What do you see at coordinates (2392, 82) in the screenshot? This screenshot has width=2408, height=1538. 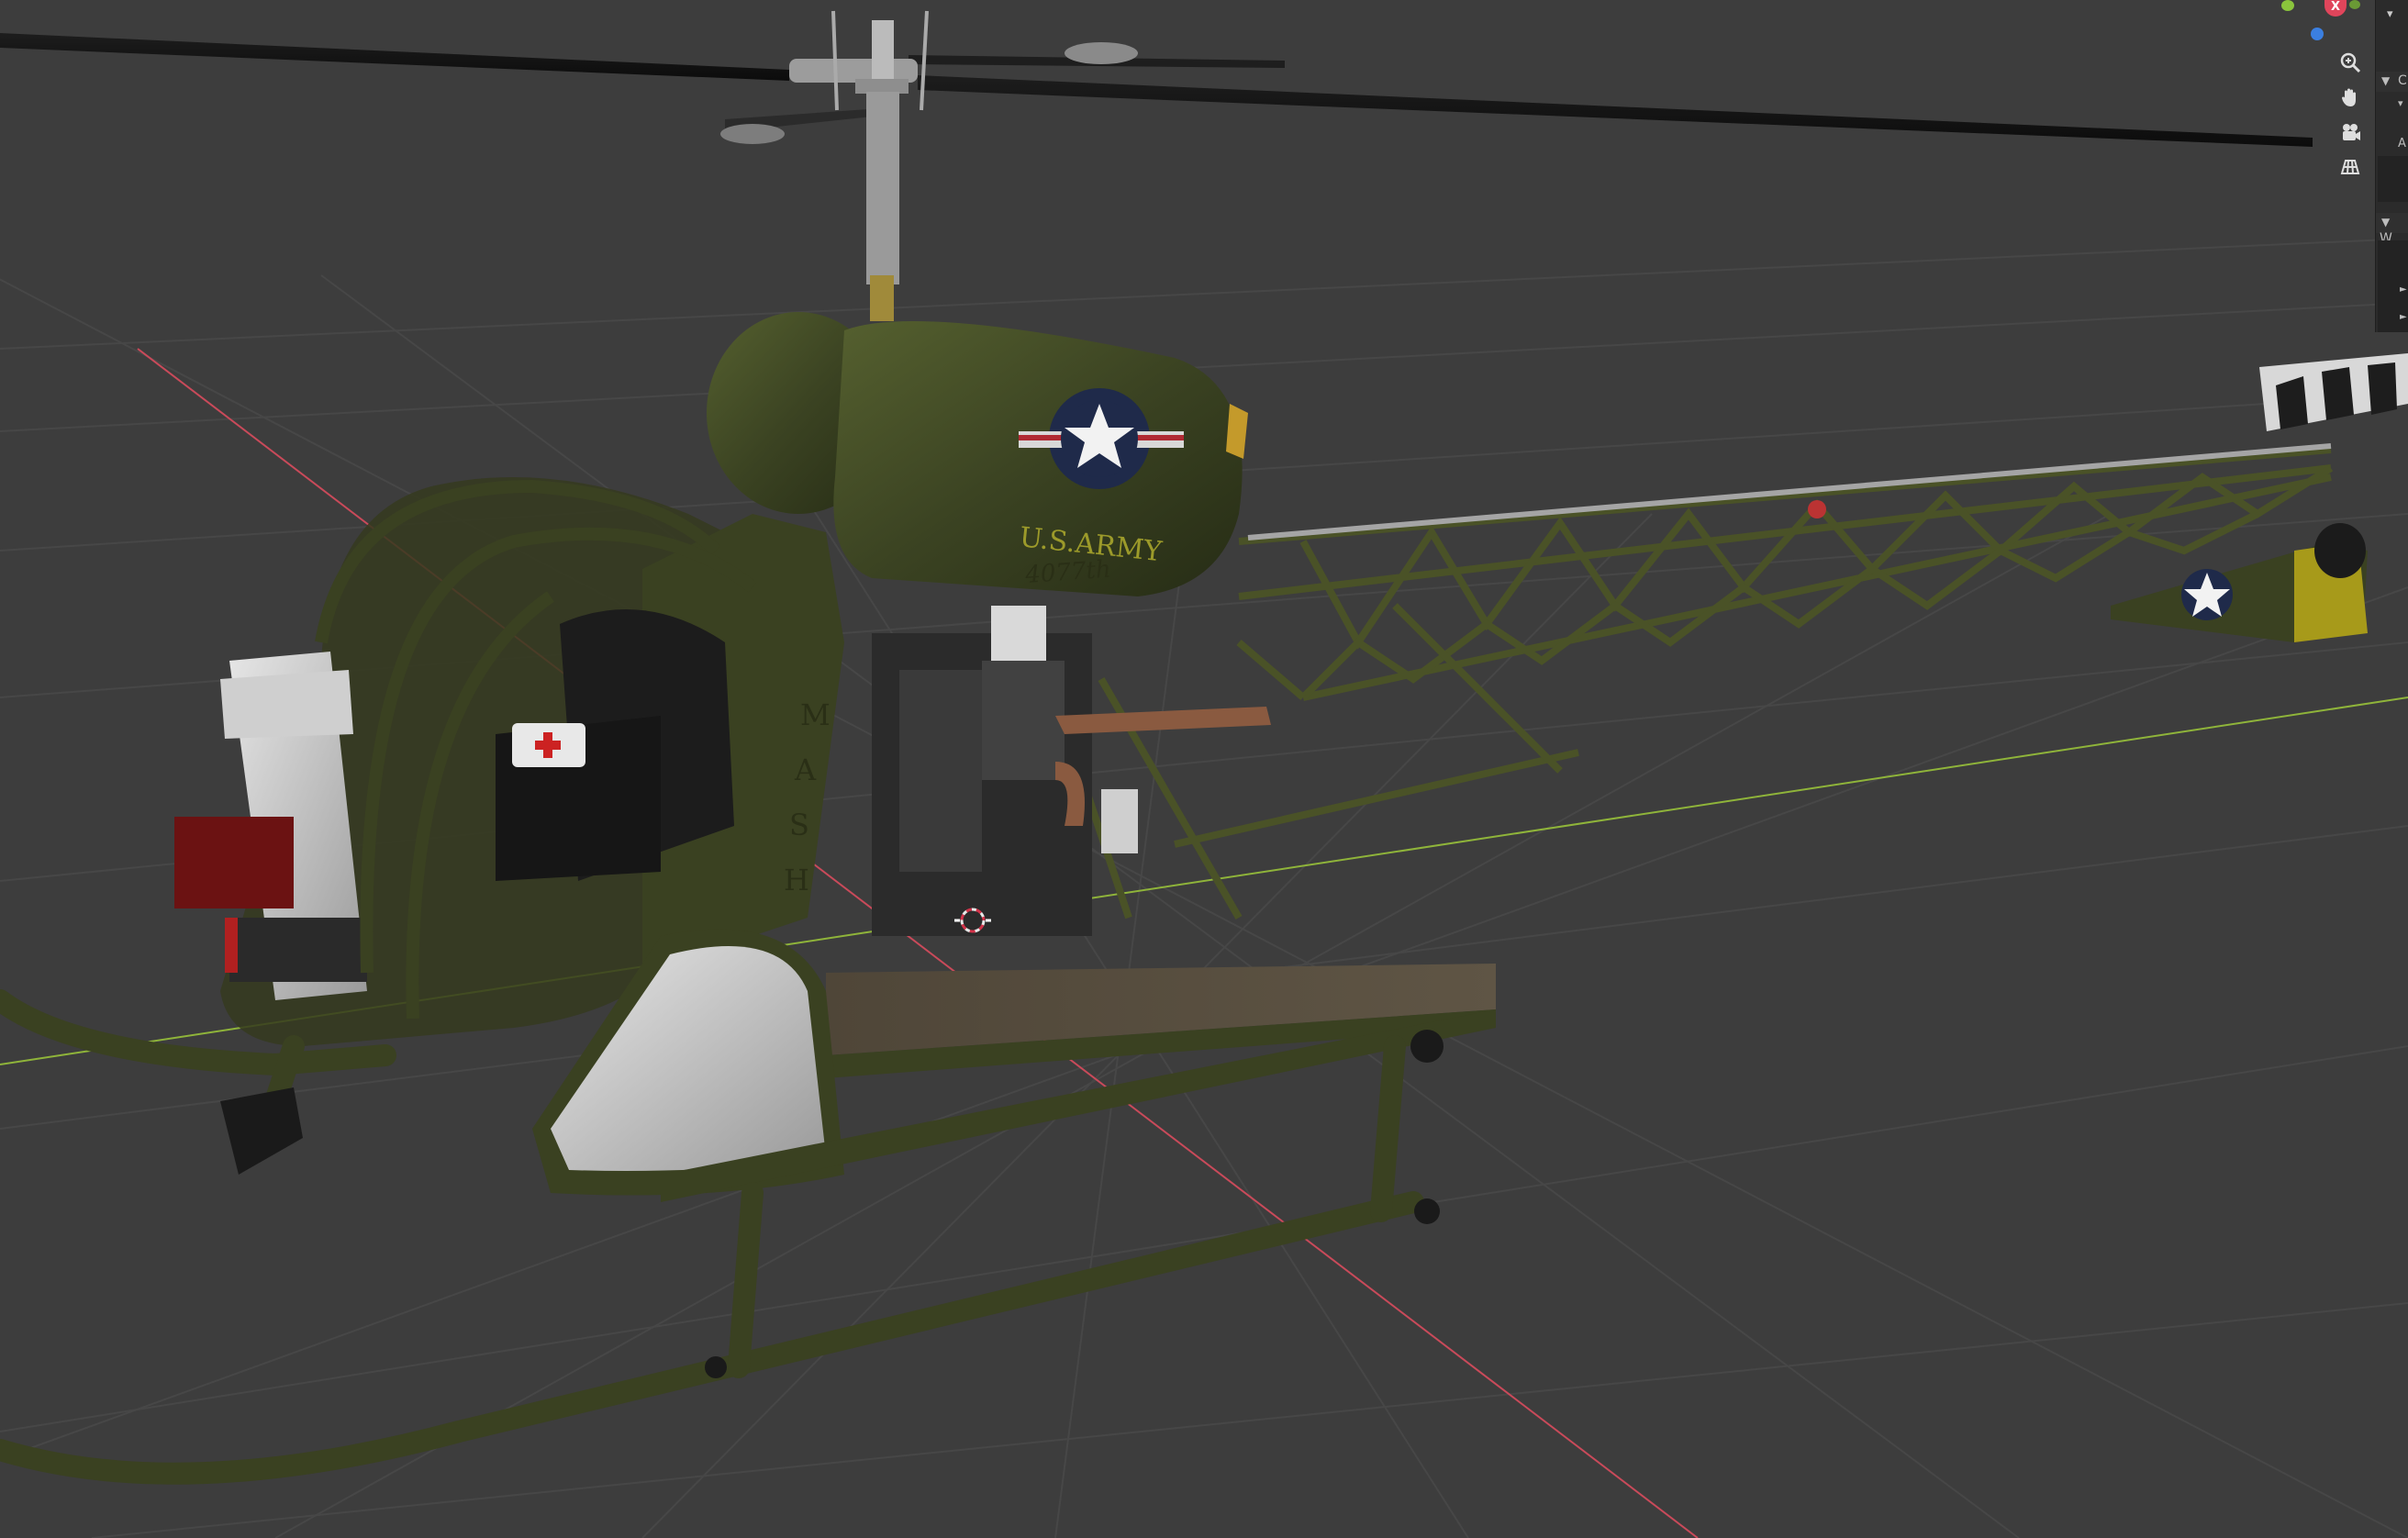 I see `panel-header-c: ▼ C` at bounding box center [2392, 82].